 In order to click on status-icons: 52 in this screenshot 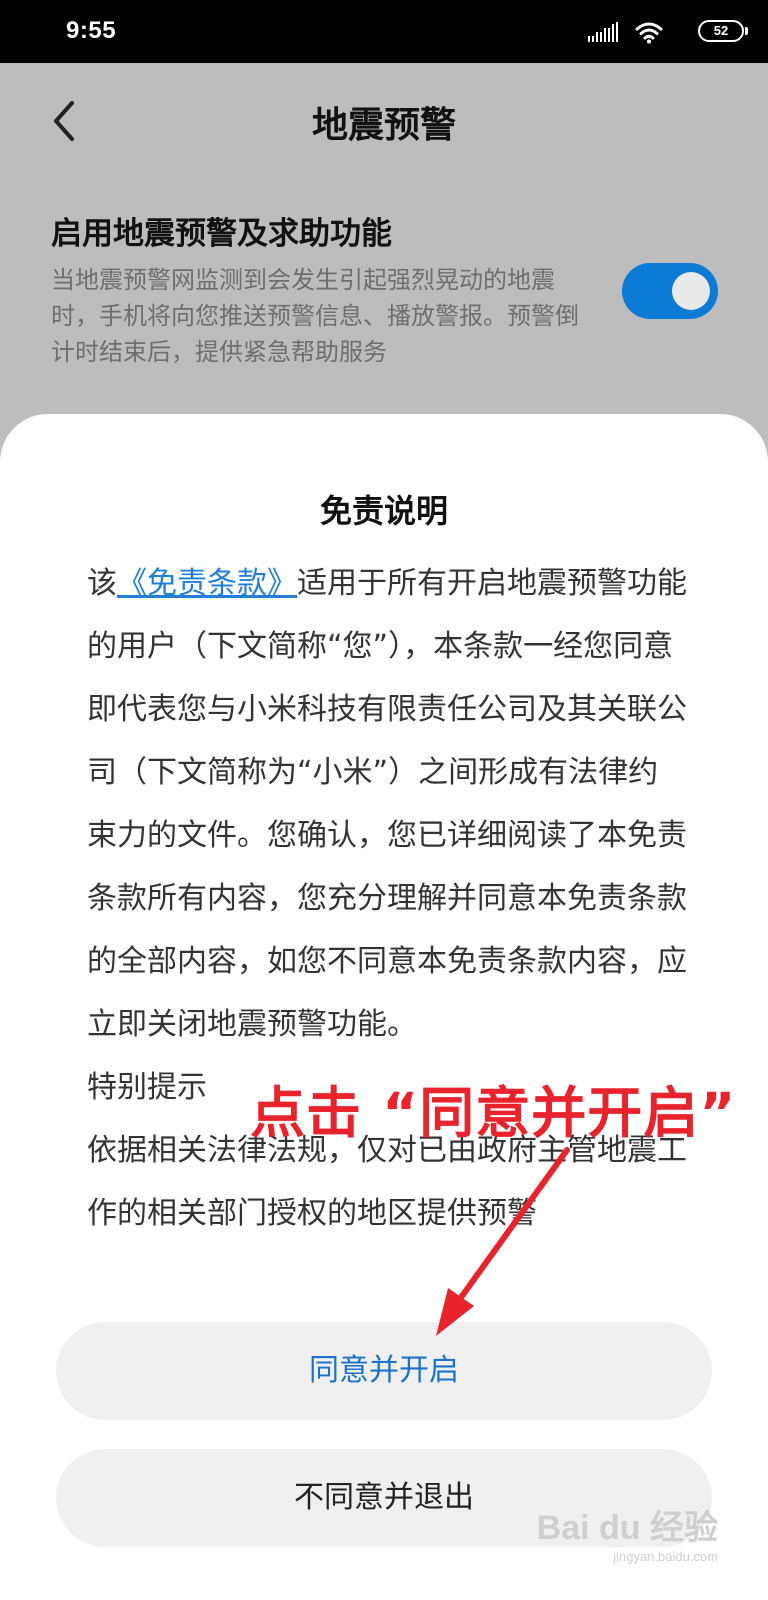, I will do `click(661, 32)`.